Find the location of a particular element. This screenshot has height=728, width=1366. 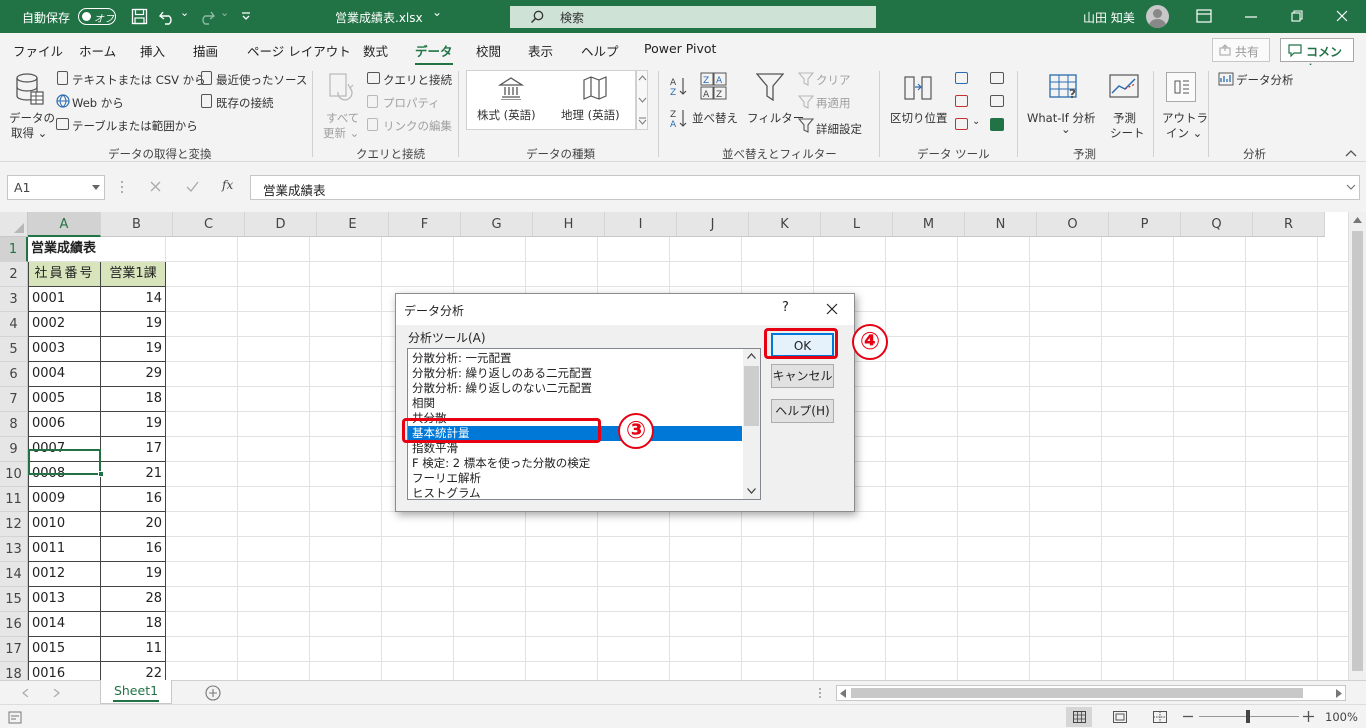

row-header: 10 is located at coordinates (14, 474).